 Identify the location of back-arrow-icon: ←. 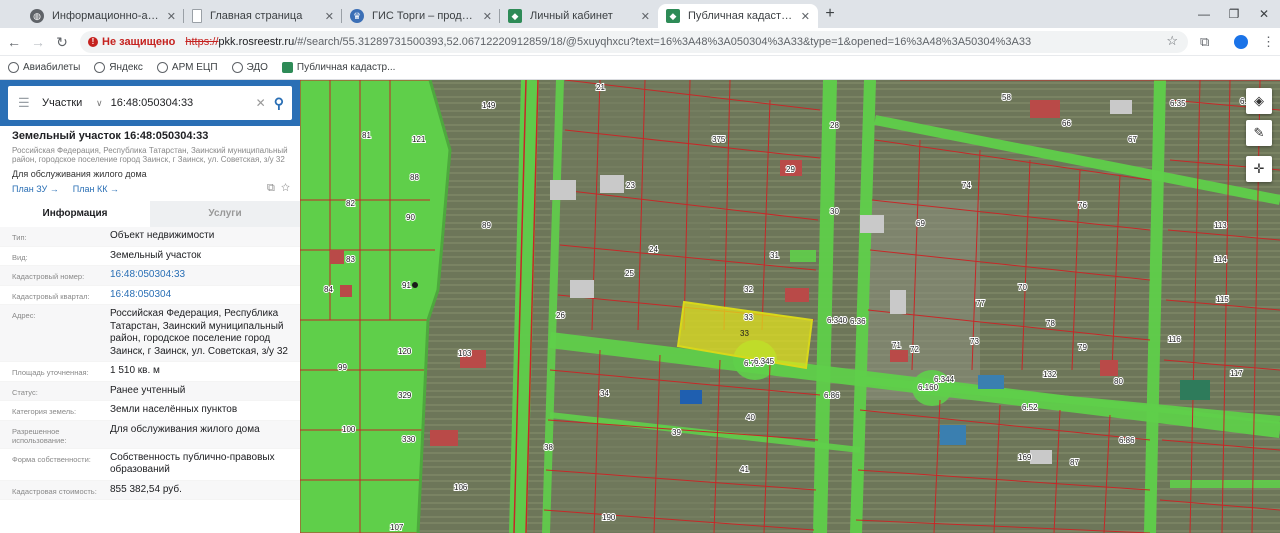
(14, 42).